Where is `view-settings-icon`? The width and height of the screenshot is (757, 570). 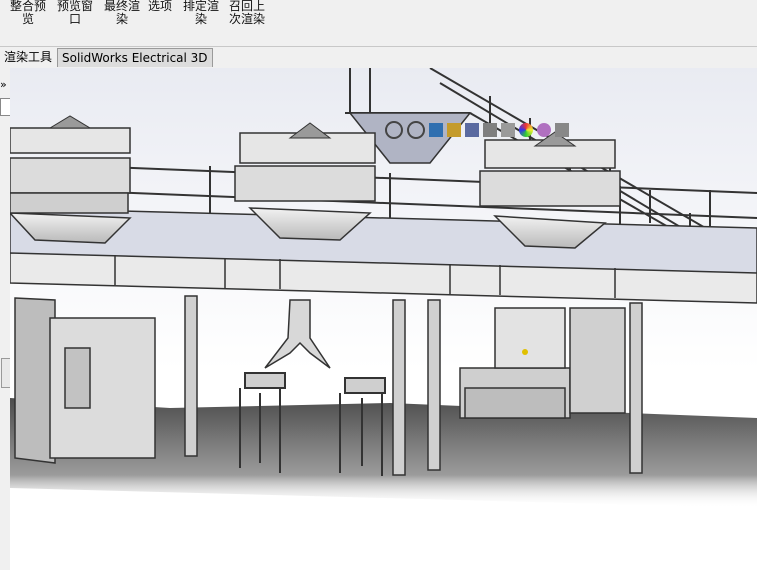
view-settings-icon is located at coordinates (562, 130).